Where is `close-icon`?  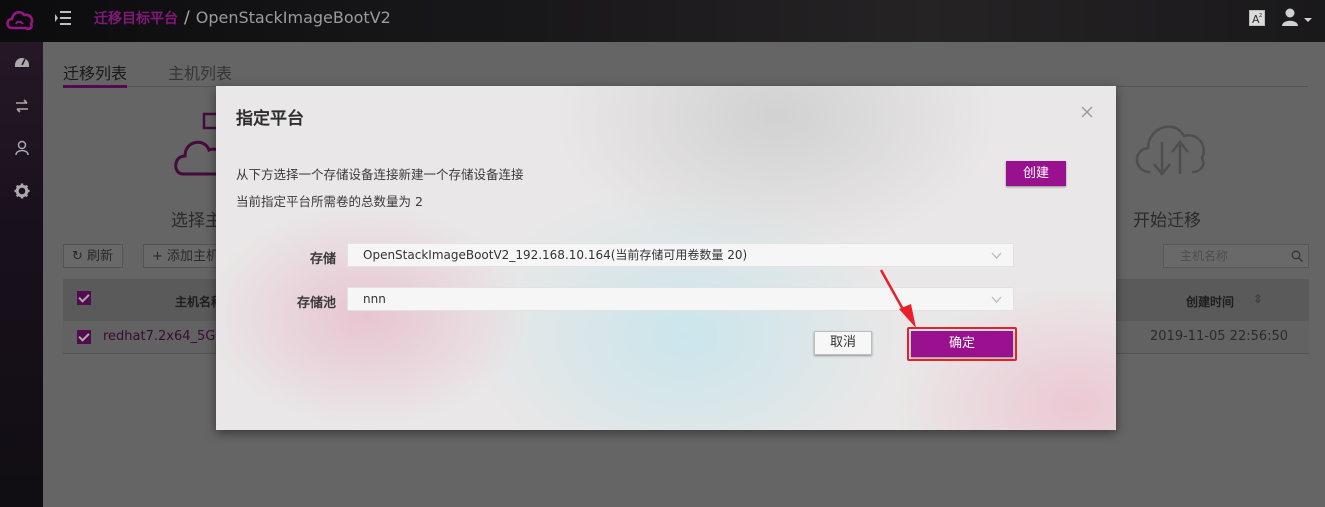
close-icon is located at coordinates (1087, 112).